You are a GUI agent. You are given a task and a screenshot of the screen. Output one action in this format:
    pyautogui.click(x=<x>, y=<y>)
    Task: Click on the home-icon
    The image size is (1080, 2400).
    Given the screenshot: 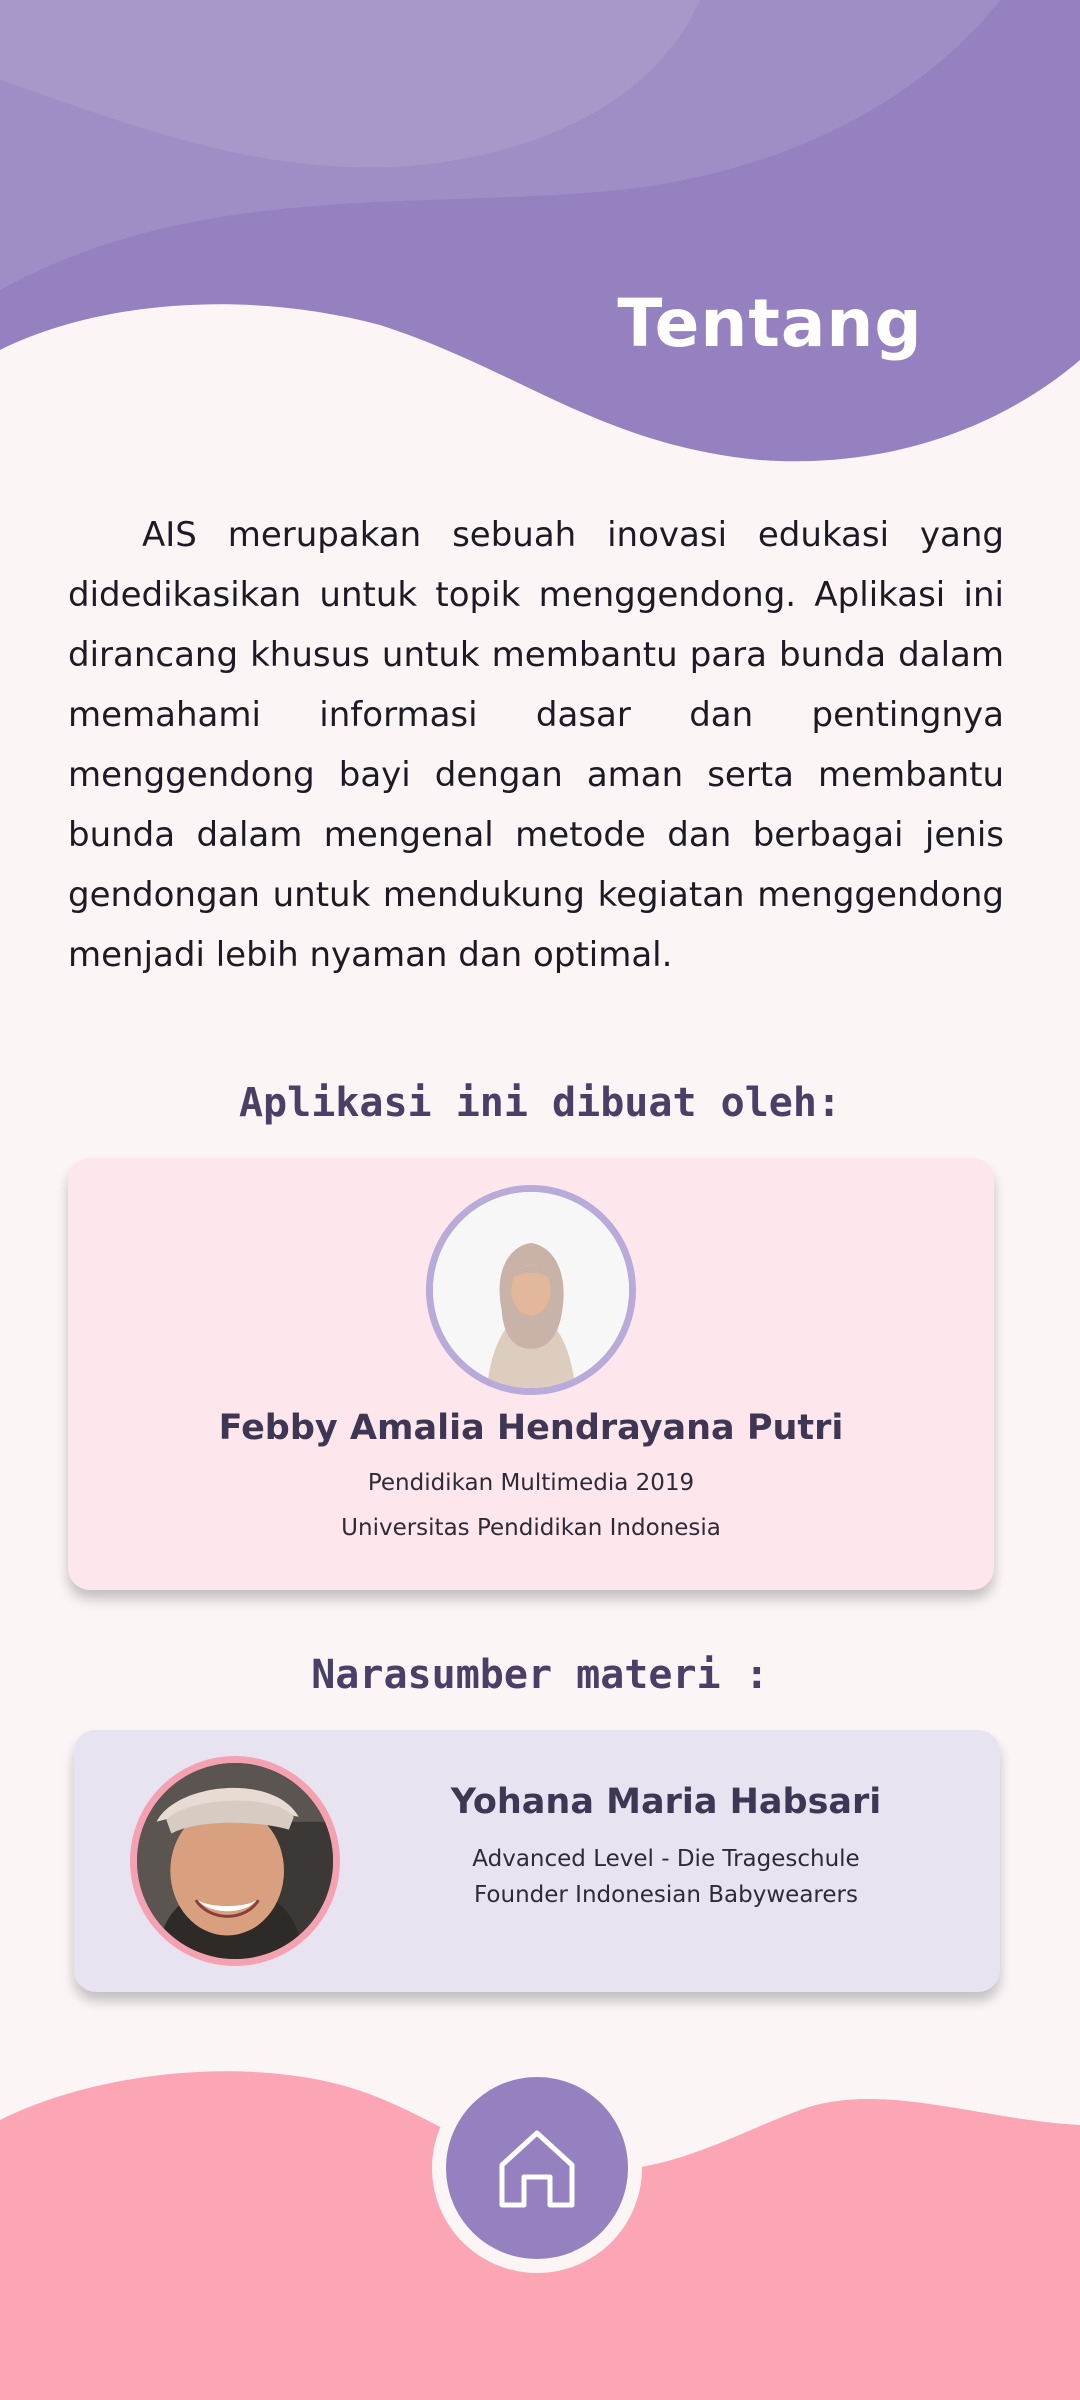 What is the action you would take?
    pyautogui.click(x=537, y=2169)
    